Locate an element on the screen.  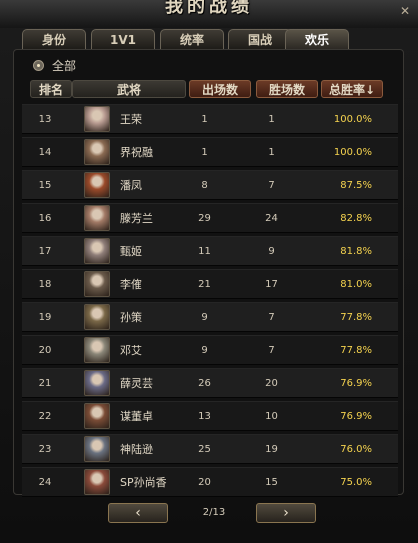
win-rate: 75.0% is located at coordinates (356, 482).